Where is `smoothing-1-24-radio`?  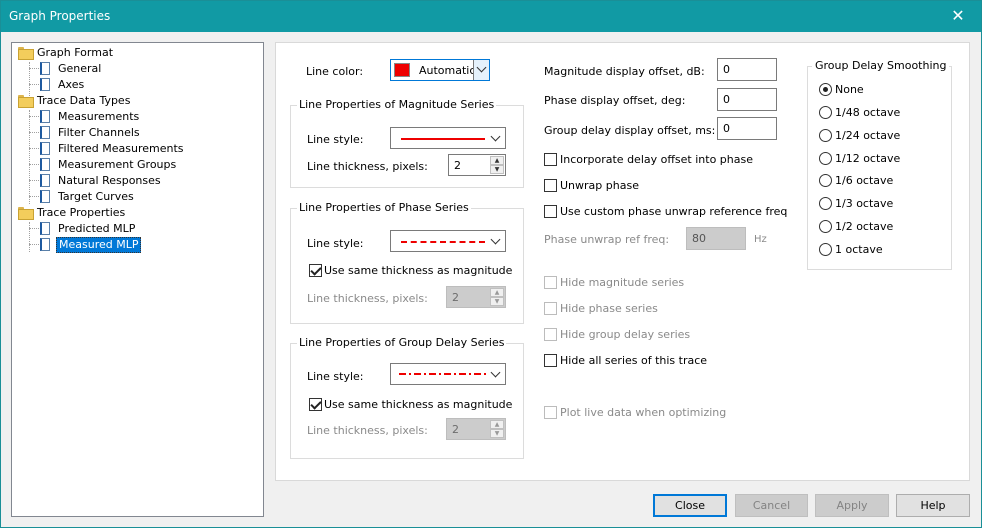
smoothing-1-24-radio is located at coordinates (825, 135).